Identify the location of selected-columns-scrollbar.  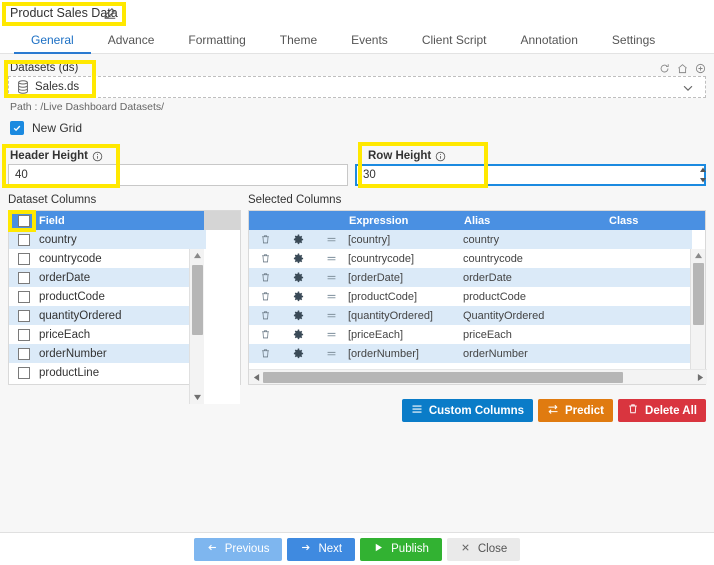
(697, 310).